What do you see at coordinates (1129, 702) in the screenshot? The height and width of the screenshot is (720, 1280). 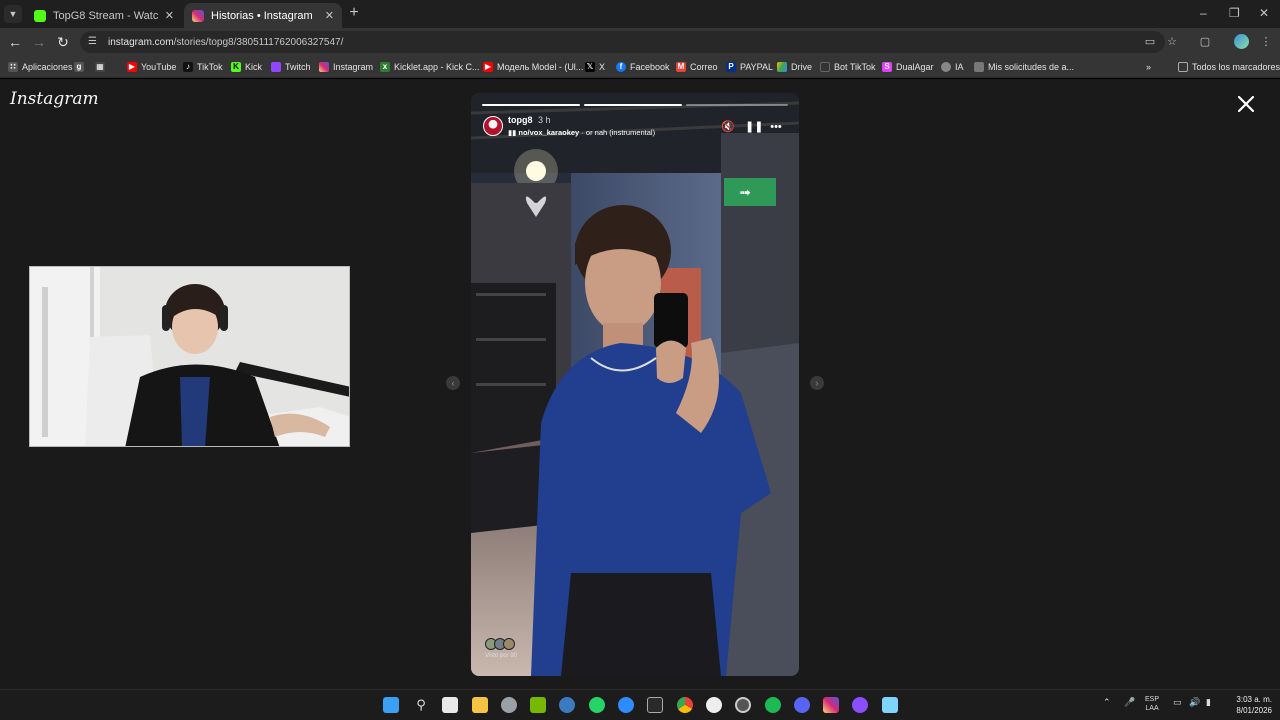 I see `microphone-icon: 🎤` at bounding box center [1129, 702].